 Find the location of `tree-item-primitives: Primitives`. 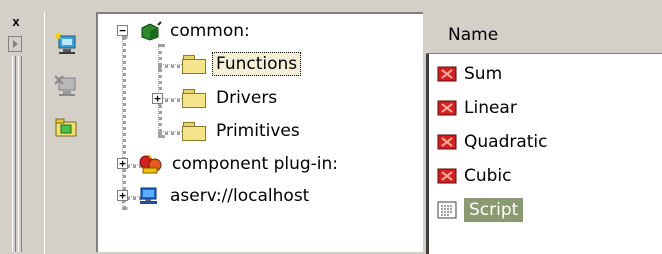

tree-item-primitives: Primitives is located at coordinates (241, 131).